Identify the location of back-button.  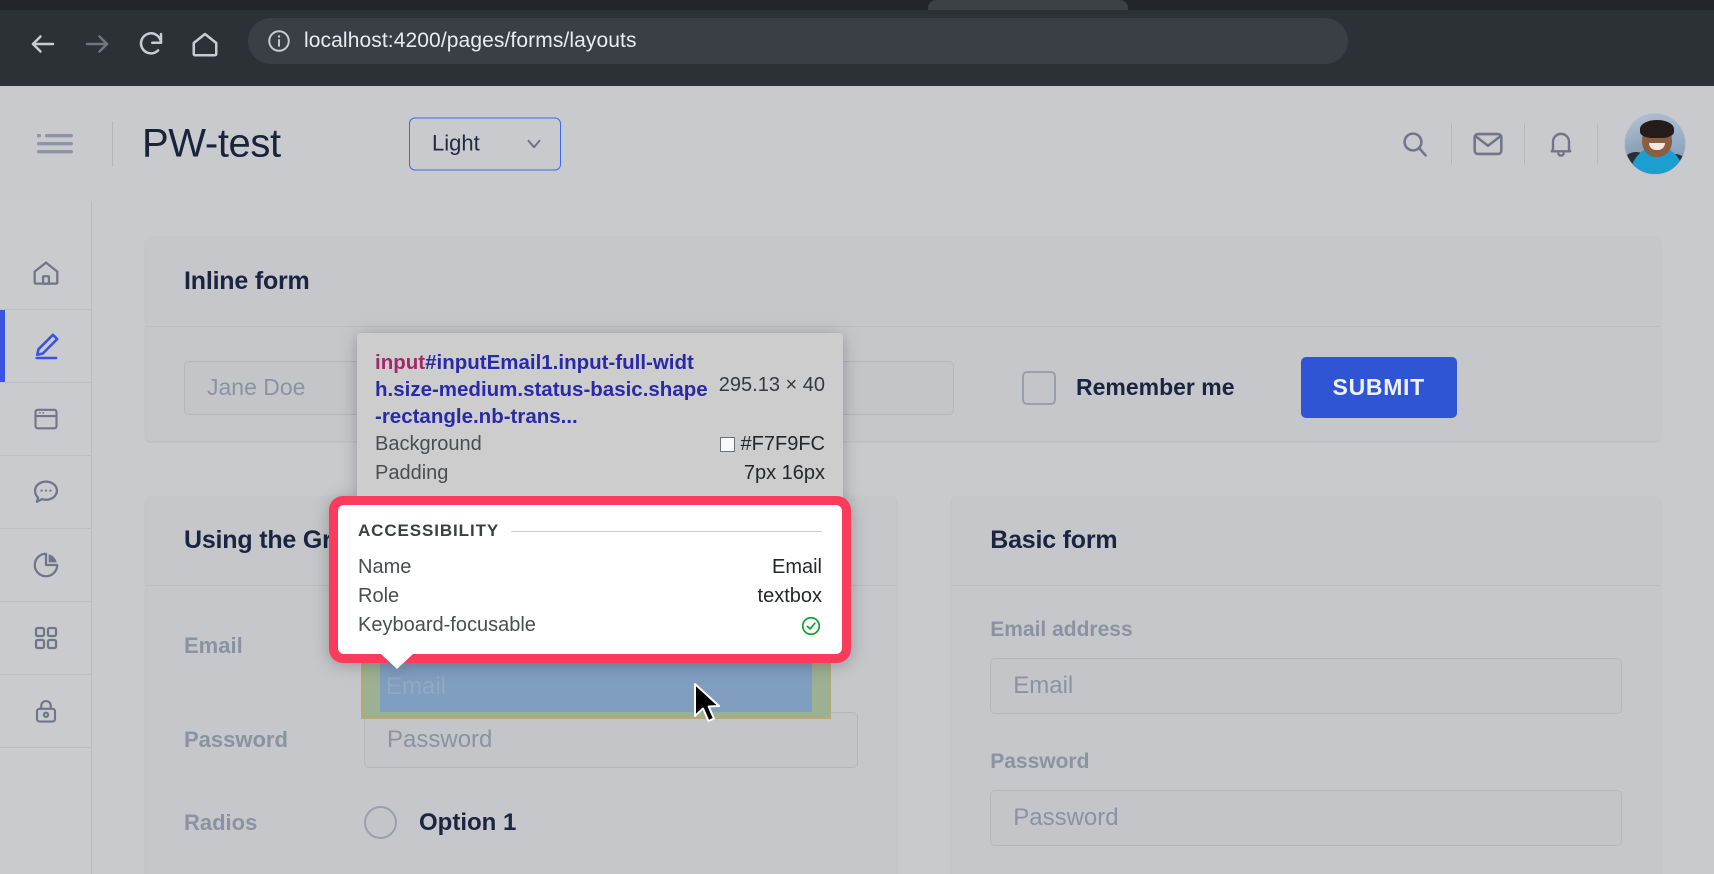
(43, 44).